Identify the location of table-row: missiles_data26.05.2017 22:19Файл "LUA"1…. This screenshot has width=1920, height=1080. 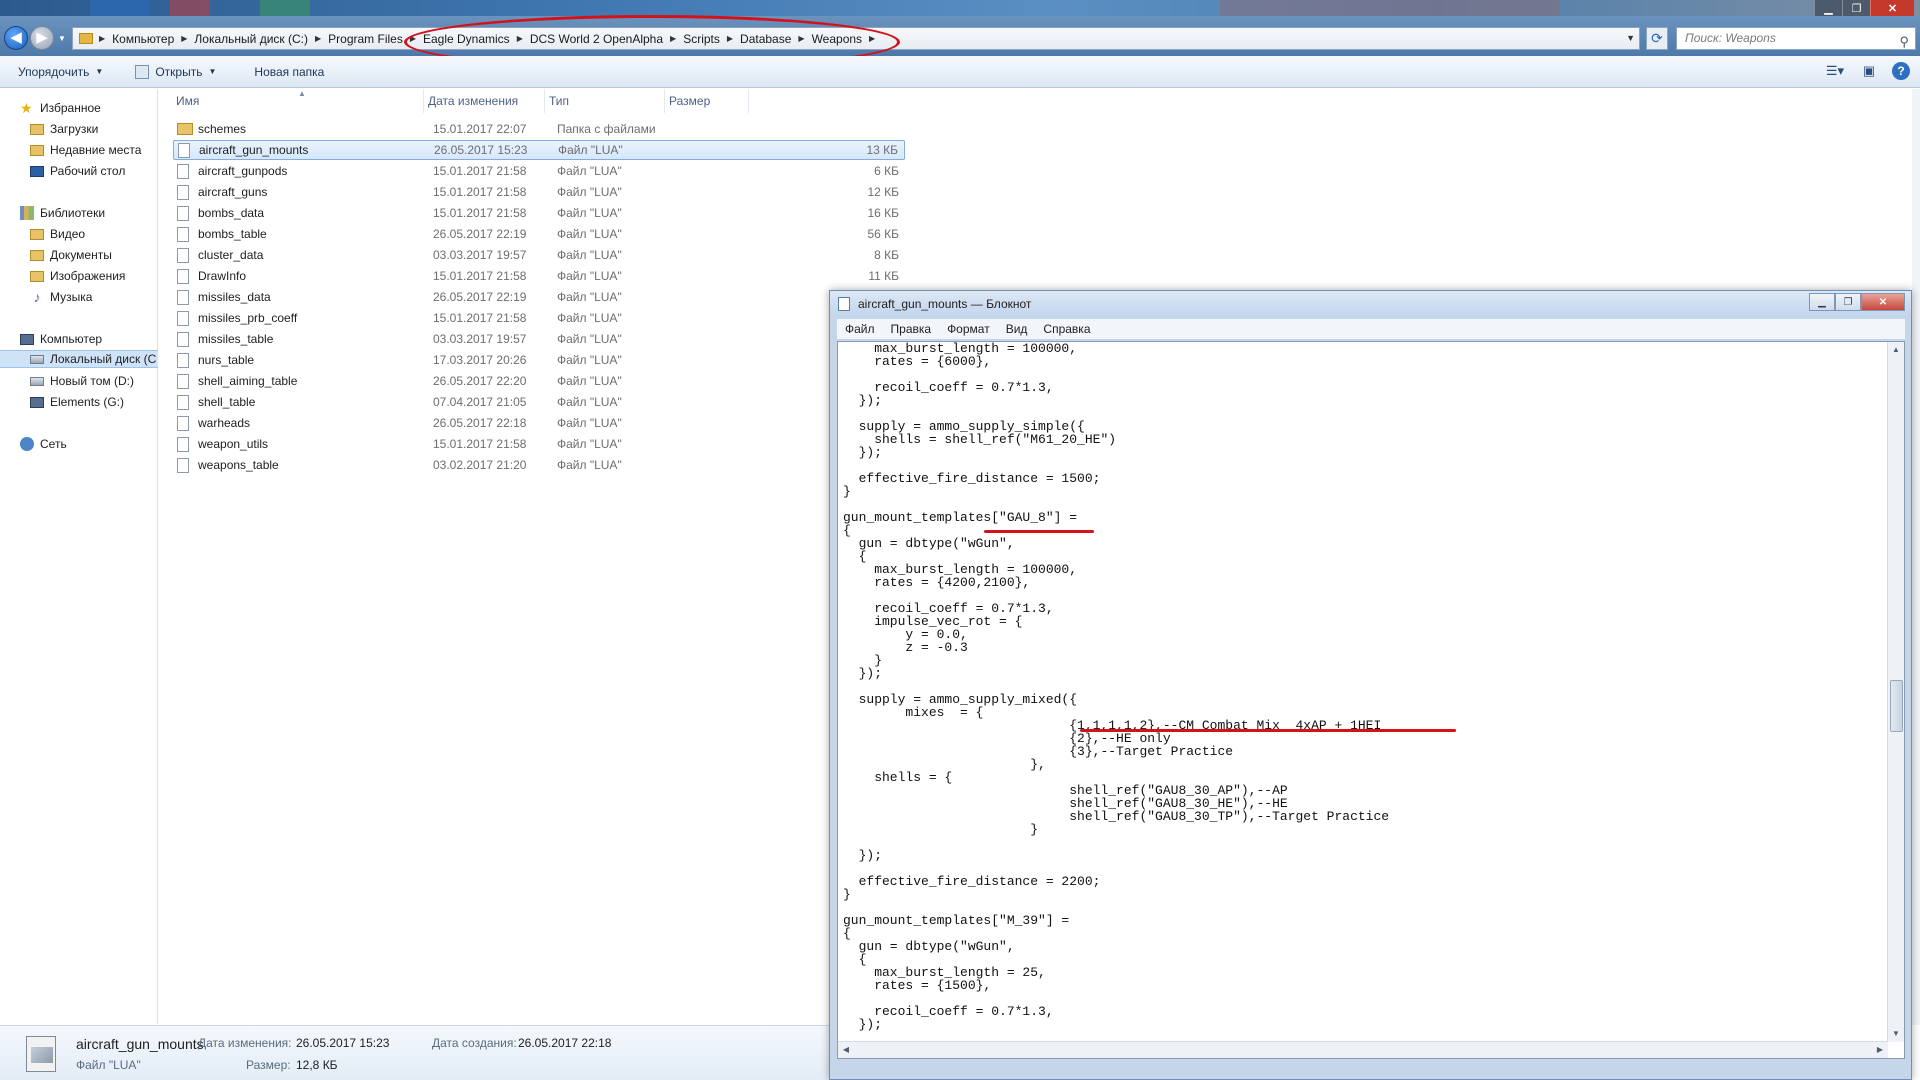
(539, 297).